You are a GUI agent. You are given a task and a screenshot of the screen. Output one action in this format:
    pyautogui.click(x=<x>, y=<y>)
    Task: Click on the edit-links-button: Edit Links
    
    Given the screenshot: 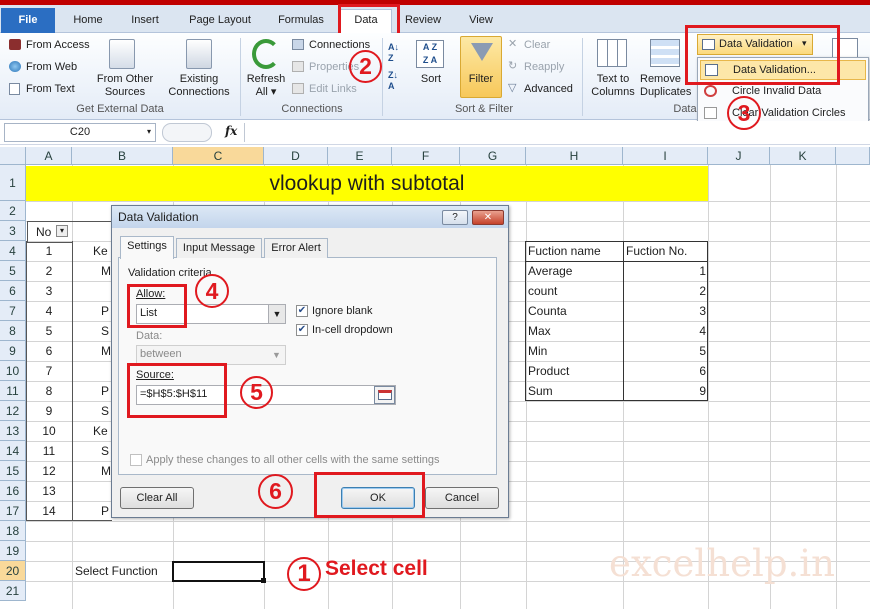 What is the action you would take?
    pyautogui.click(x=333, y=89)
    